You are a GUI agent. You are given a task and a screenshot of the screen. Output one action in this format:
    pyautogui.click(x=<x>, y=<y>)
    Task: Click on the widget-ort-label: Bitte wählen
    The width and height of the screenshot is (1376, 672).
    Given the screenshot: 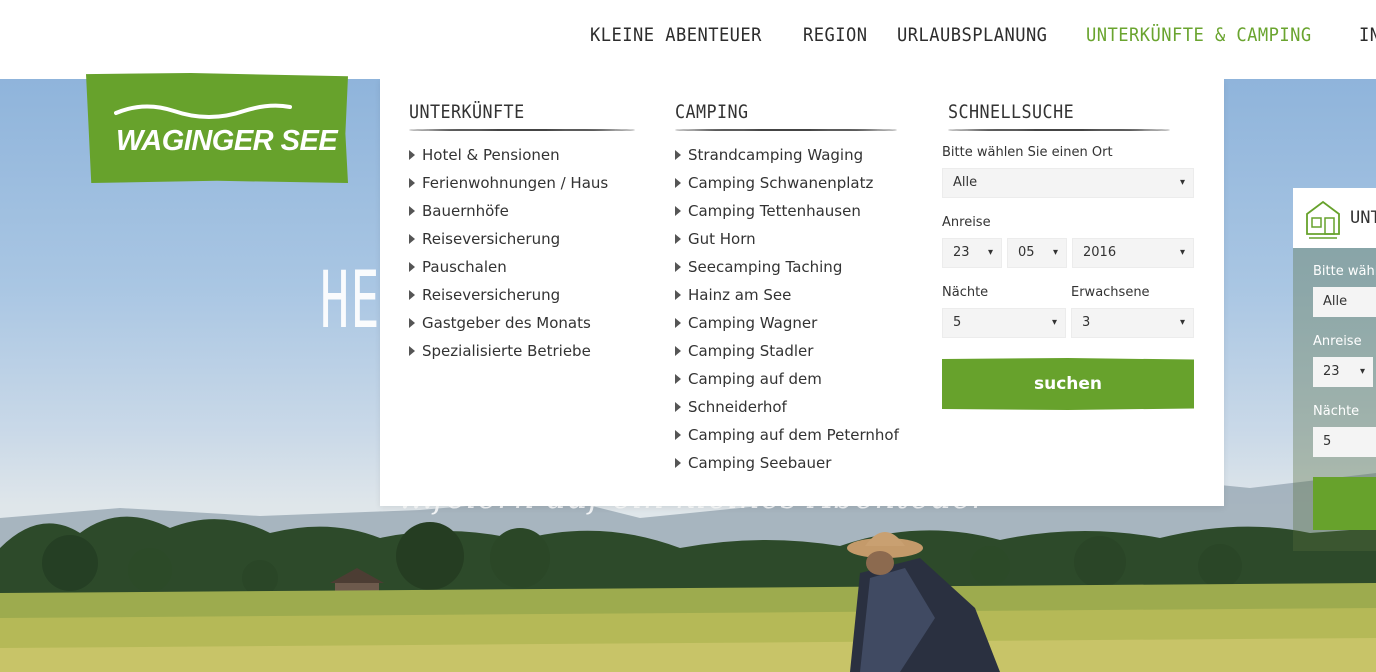 What is the action you would take?
    pyautogui.click(x=1344, y=271)
    